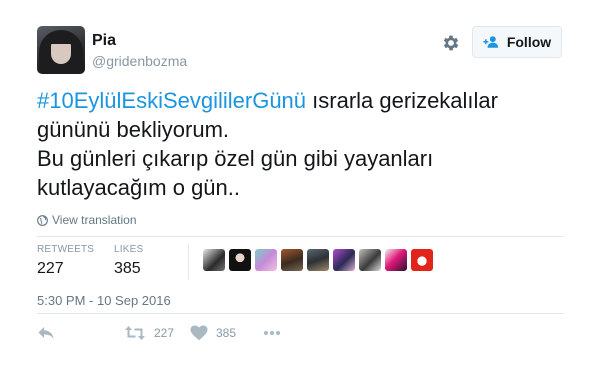 The height and width of the screenshot is (369, 600). I want to click on like-button: 385, so click(213, 333).